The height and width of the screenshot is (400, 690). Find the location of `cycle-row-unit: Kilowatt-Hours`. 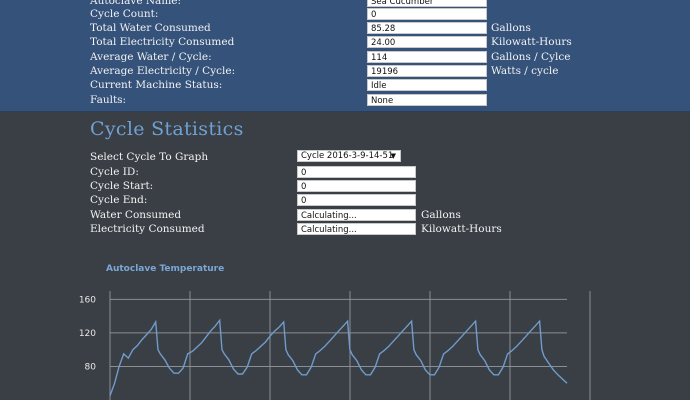

cycle-row-unit: Kilowatt-Hours is located at coordinates (461, 229).